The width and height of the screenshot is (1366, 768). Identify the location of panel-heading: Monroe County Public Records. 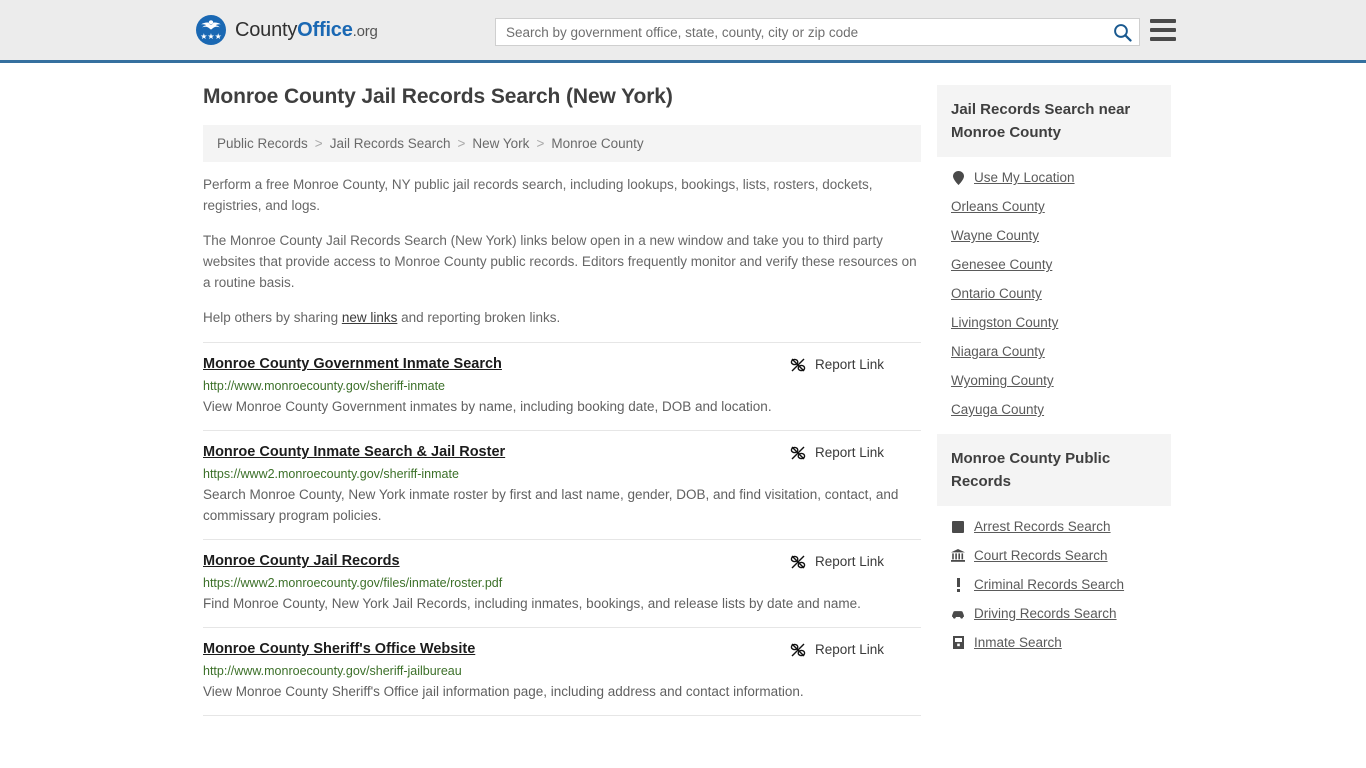
(1054, 470).